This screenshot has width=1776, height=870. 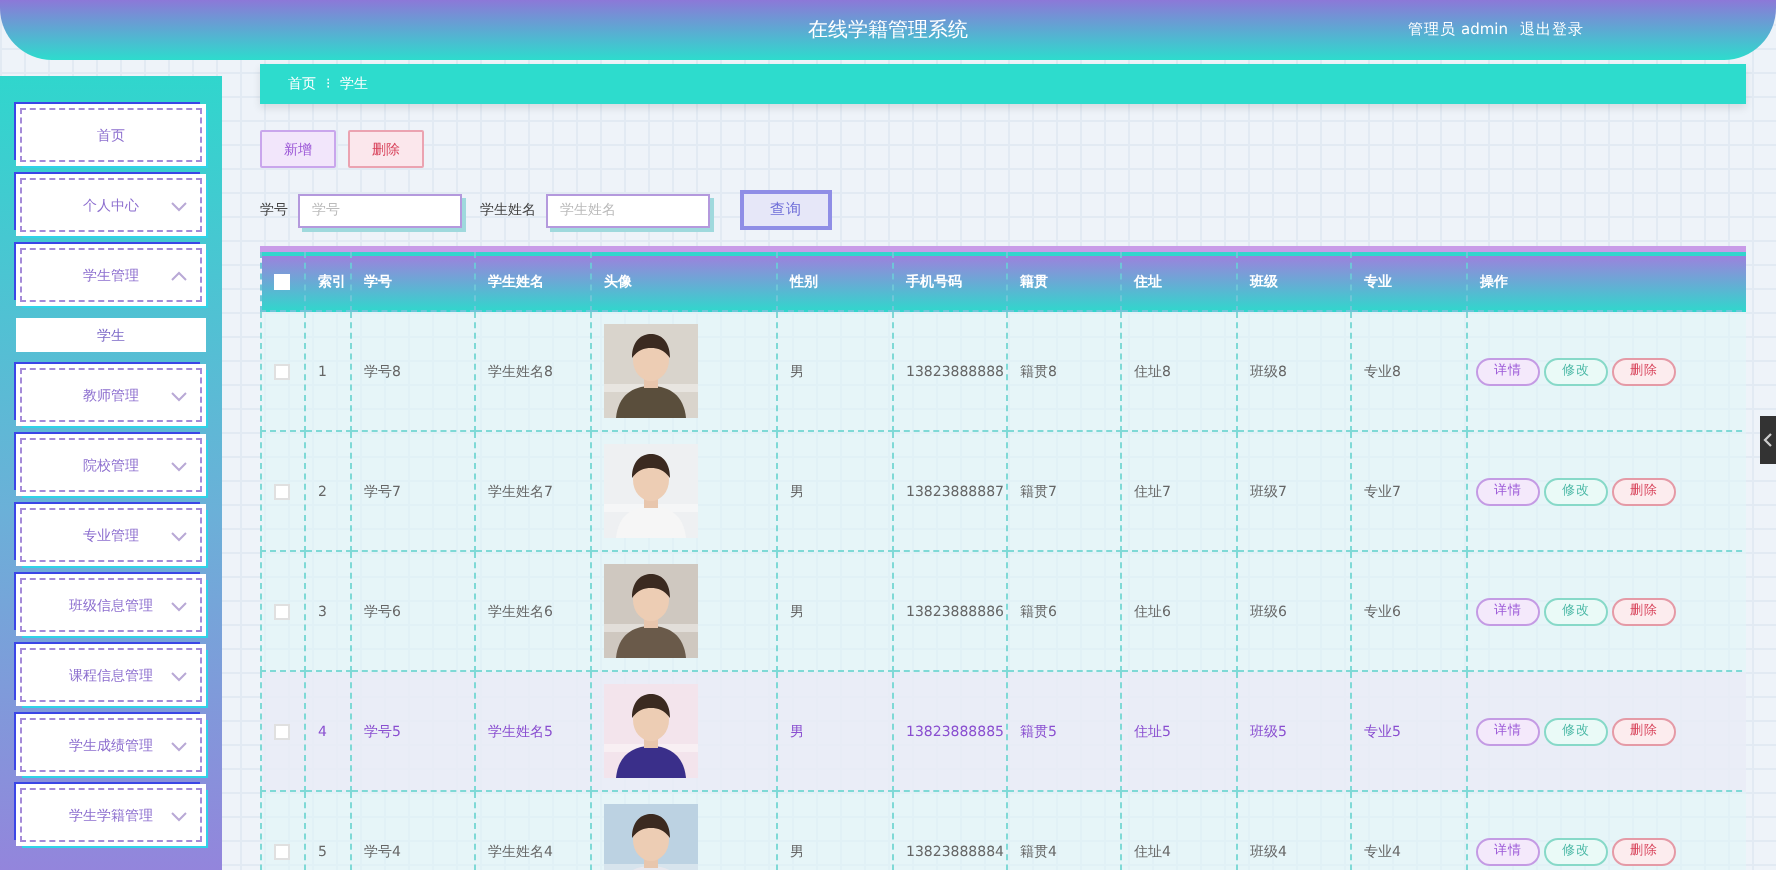 I want to click on chevron-left-icon, so click(x=1768, y=440).